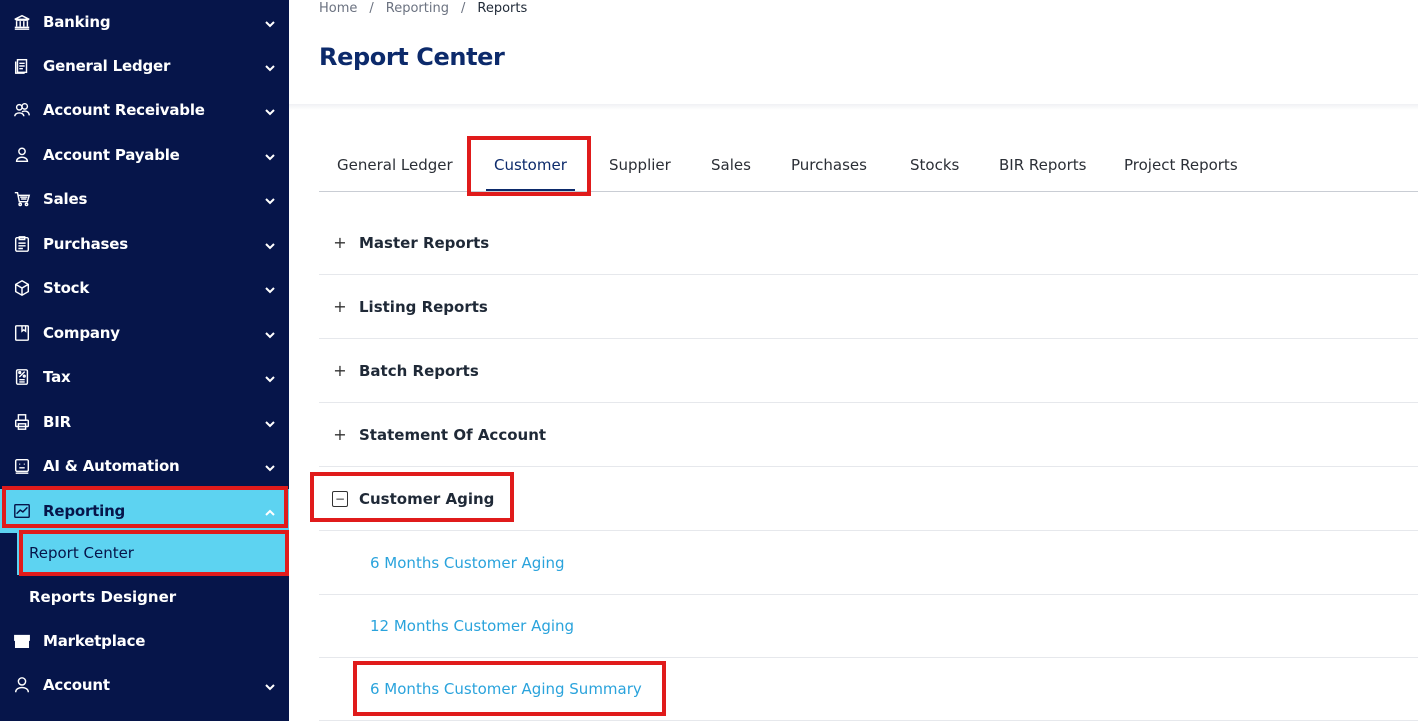 The image size is (1418, 721). What do you see at coordinates (412, 57) in the screenshot?
I see `page-title: Report Center` at bounding box center [412, 57].